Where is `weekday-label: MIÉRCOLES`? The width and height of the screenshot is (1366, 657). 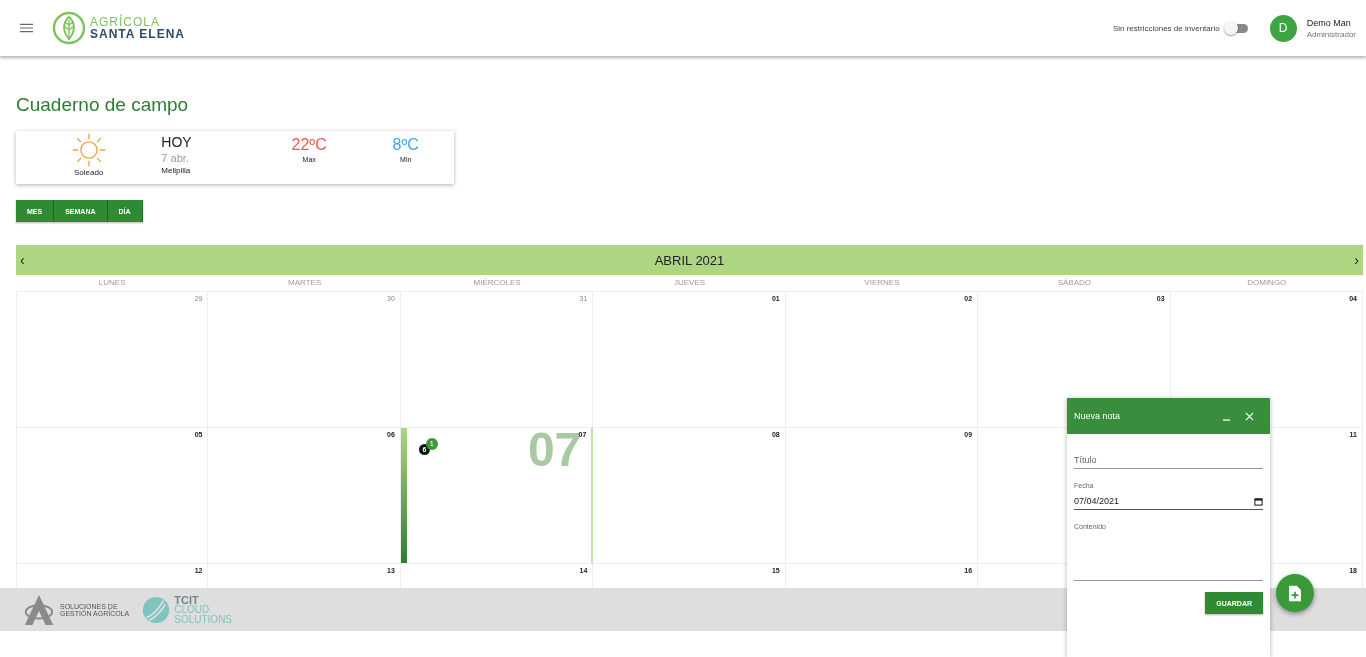 weekday-label: MIÉRCOLES is located at coordinates (497, 283).